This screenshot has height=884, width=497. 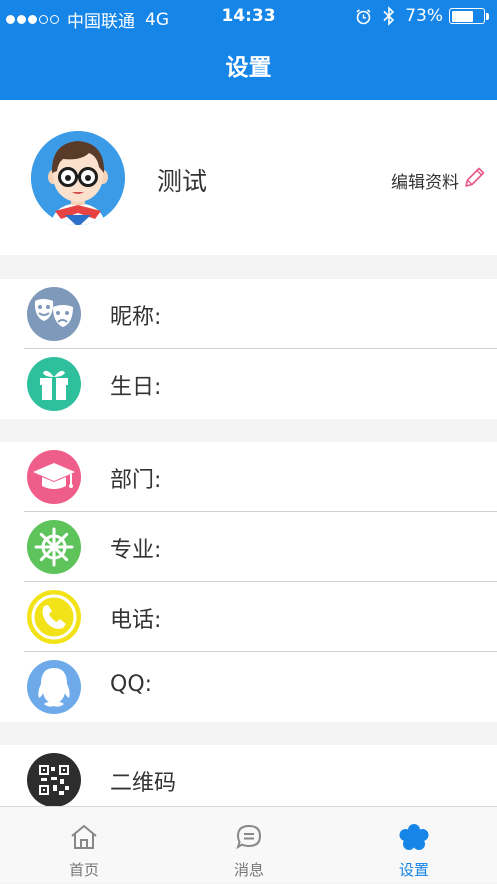 I want to click on avatar, so click(x=78, y=178).